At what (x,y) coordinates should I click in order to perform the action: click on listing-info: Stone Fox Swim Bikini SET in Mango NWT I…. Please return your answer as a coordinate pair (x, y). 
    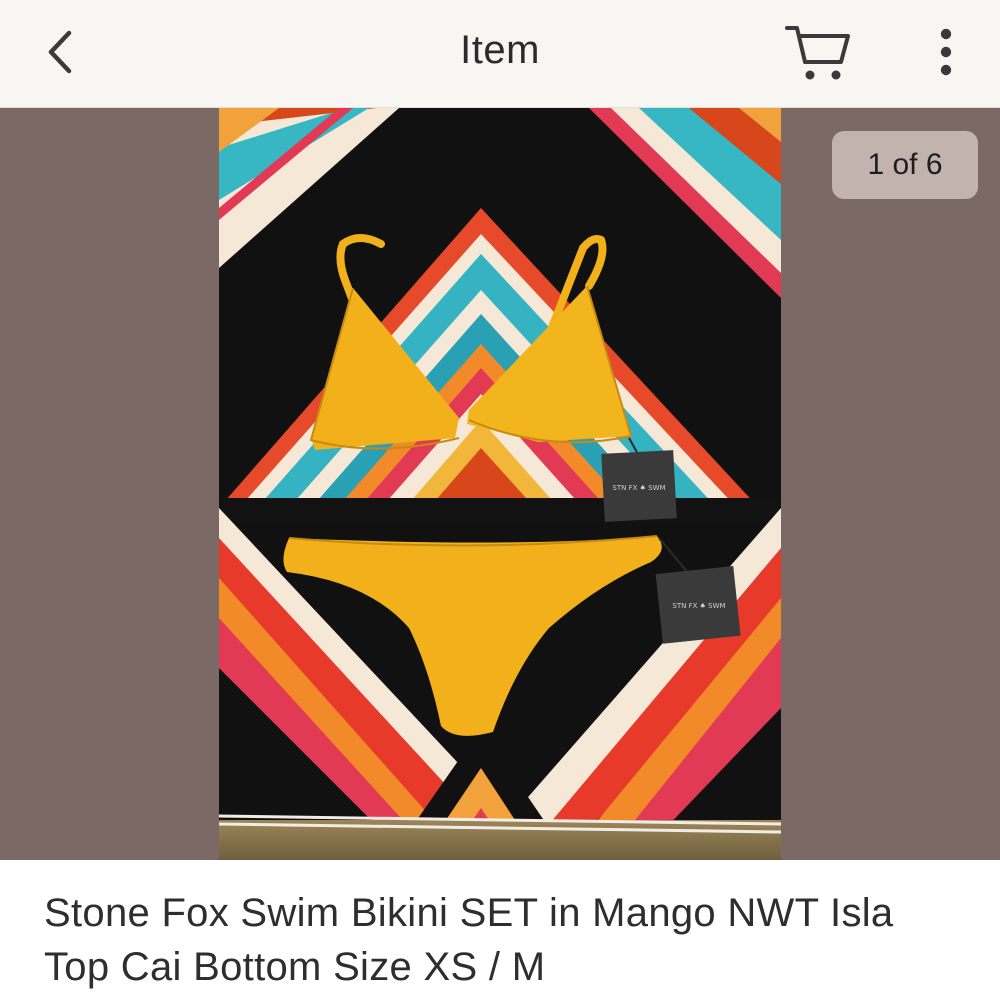
    Looking at the image, I should click on (500, 930).